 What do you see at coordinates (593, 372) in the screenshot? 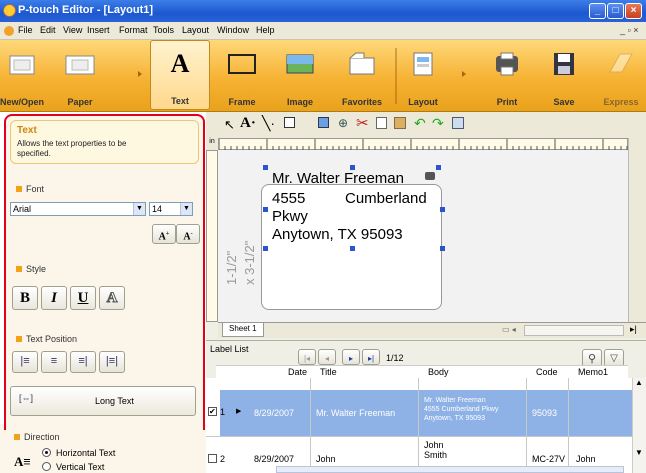
I see `col-memo1: Memo1` at bounding box center [593, 372].